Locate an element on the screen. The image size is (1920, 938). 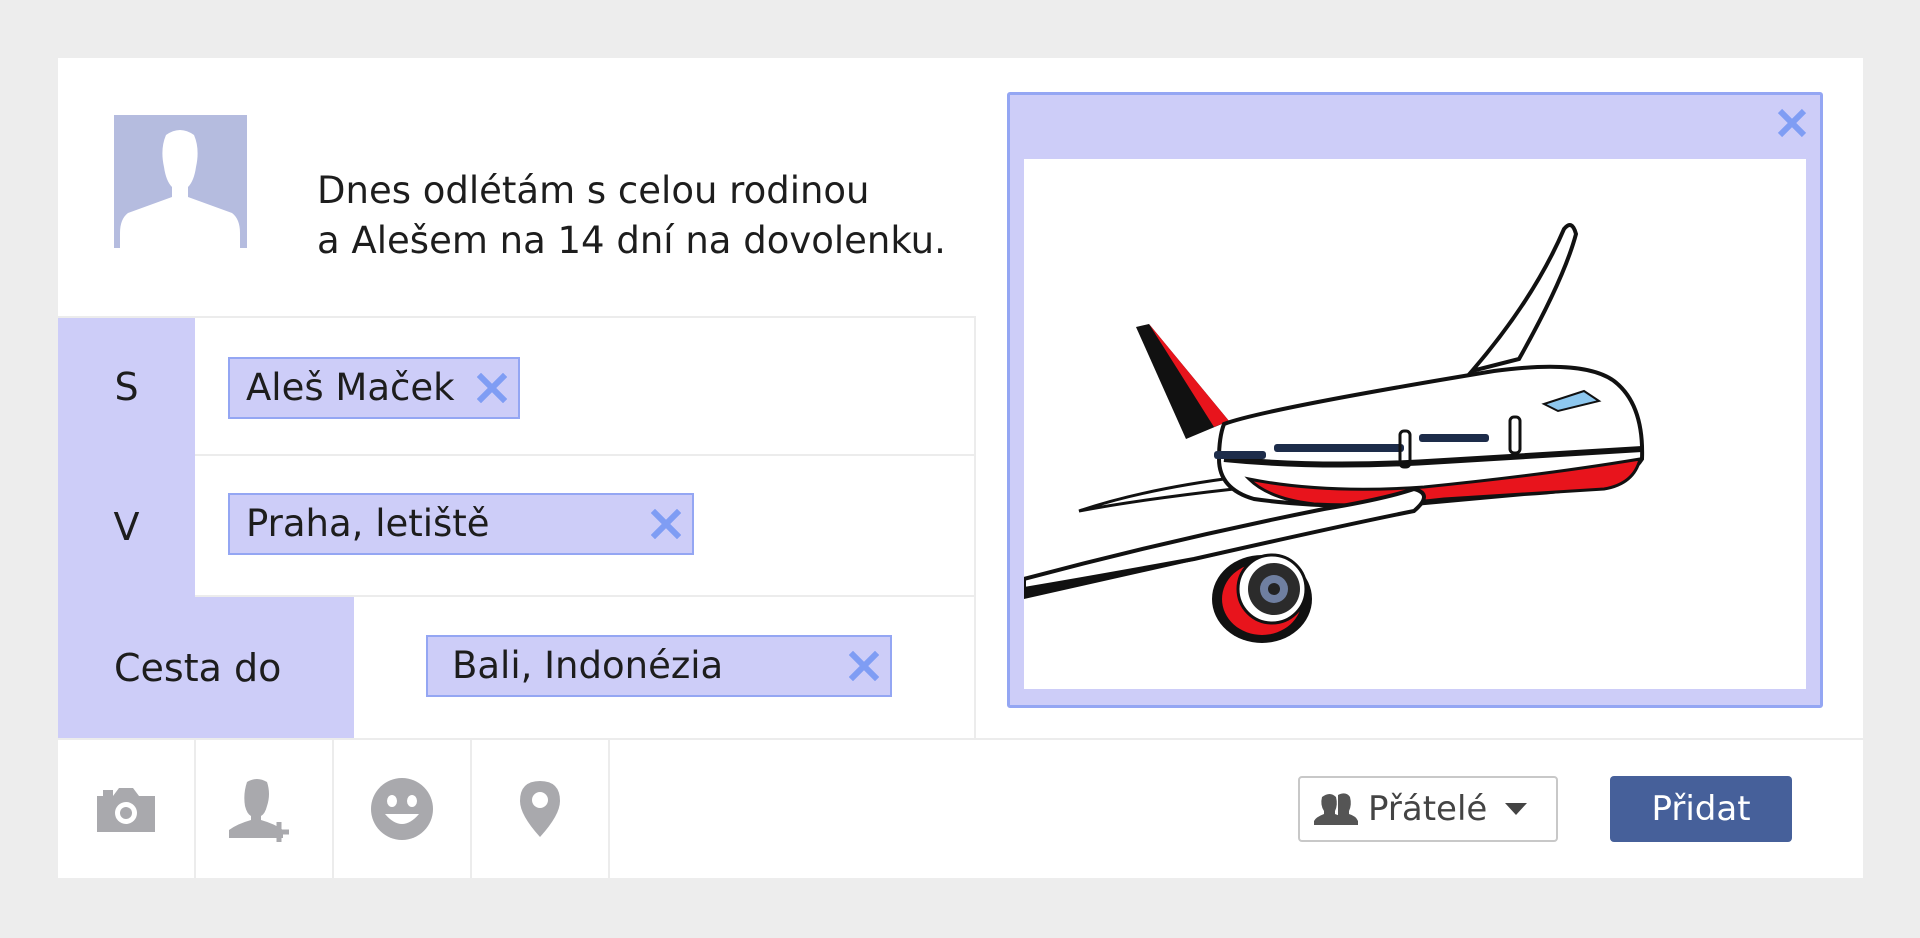
tag-friend-icon is located at coordinates (259, 810).